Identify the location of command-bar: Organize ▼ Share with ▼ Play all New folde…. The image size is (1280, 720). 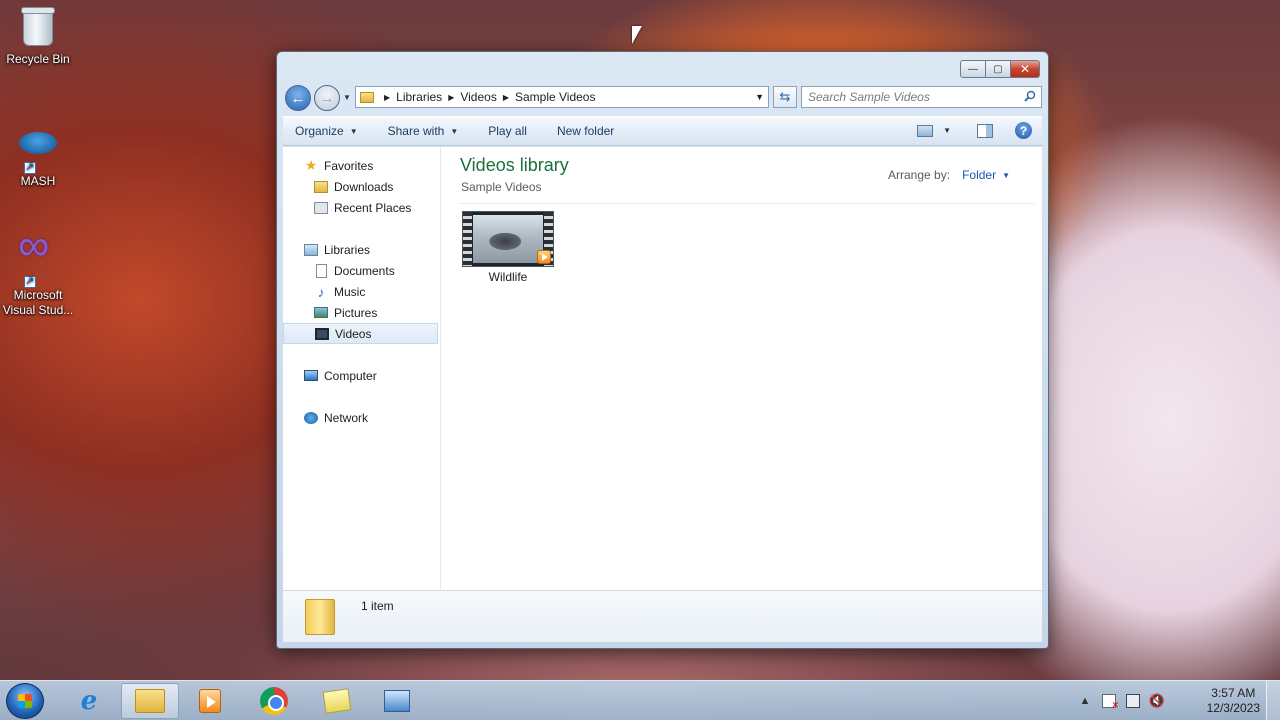
(662, 131).